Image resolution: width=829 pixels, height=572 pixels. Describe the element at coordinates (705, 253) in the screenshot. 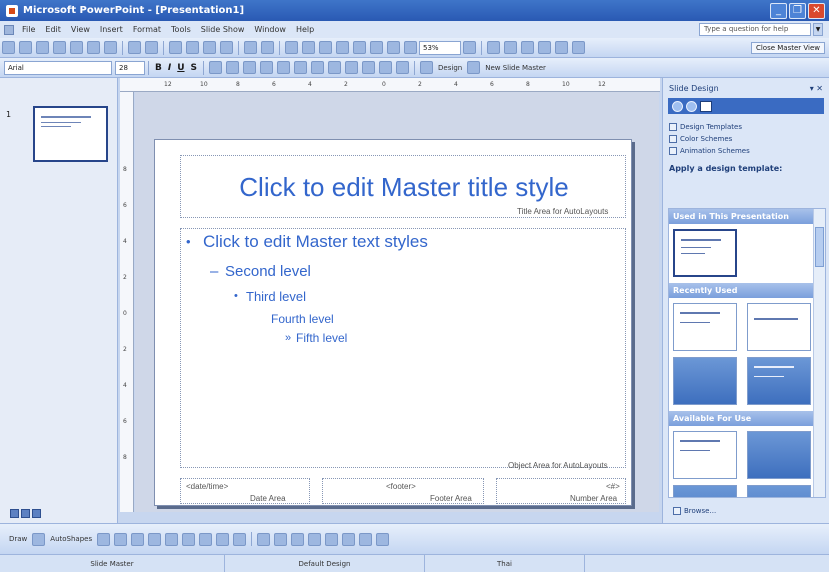

I see `template-default-design` at that location.